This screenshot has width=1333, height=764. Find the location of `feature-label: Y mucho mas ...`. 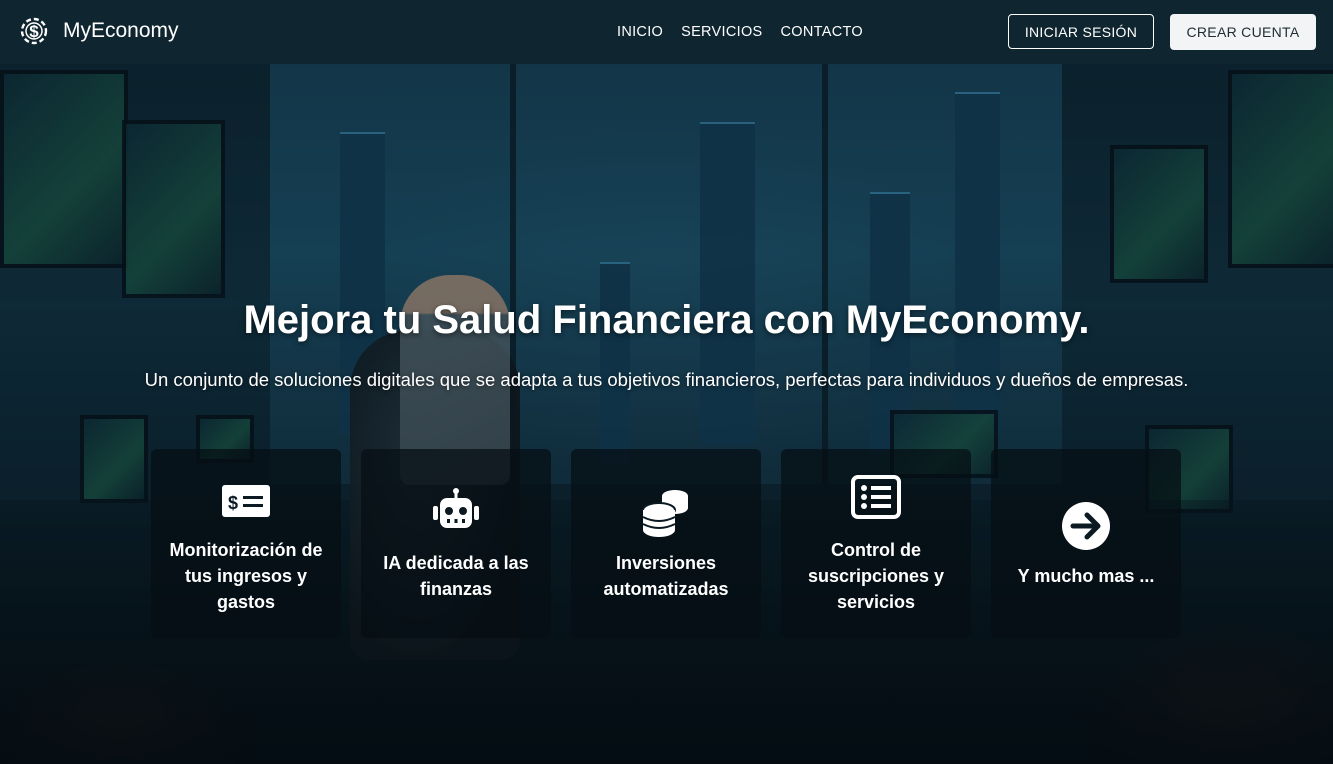

feature-label: Y mucho mas ... is located at coordinates (1086, 575).